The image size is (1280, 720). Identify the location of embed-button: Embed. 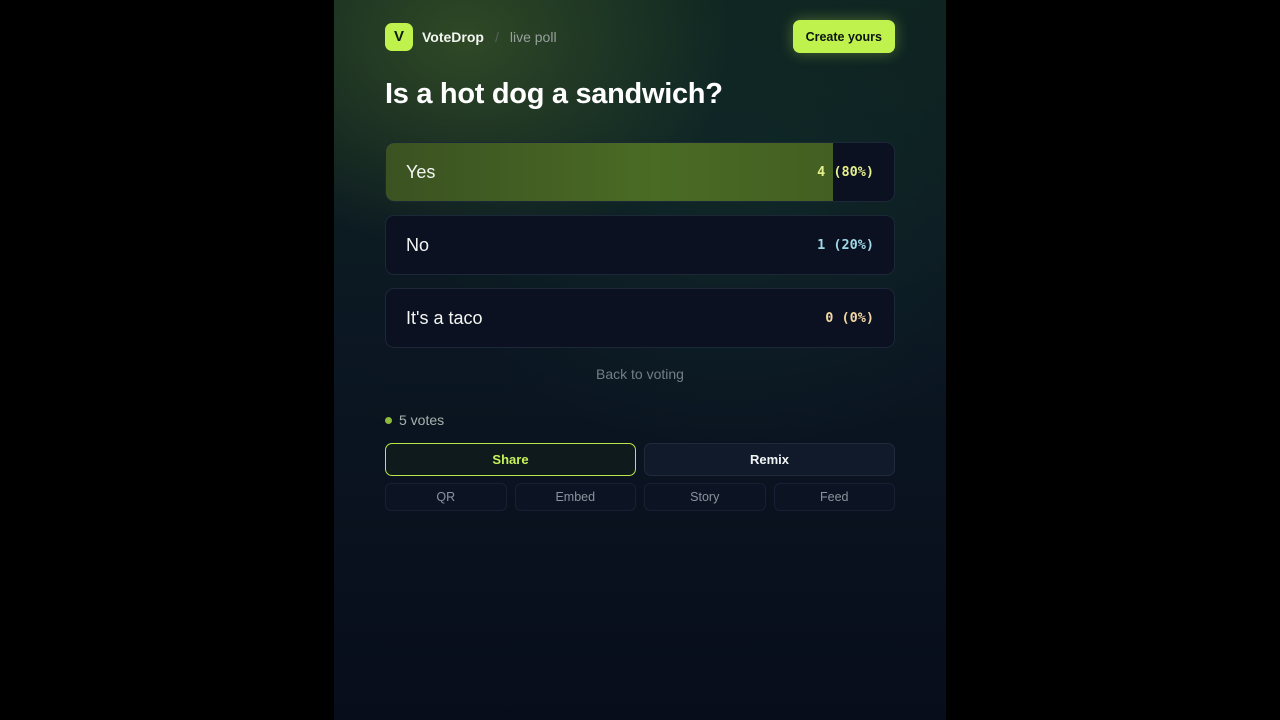
(575, 497).